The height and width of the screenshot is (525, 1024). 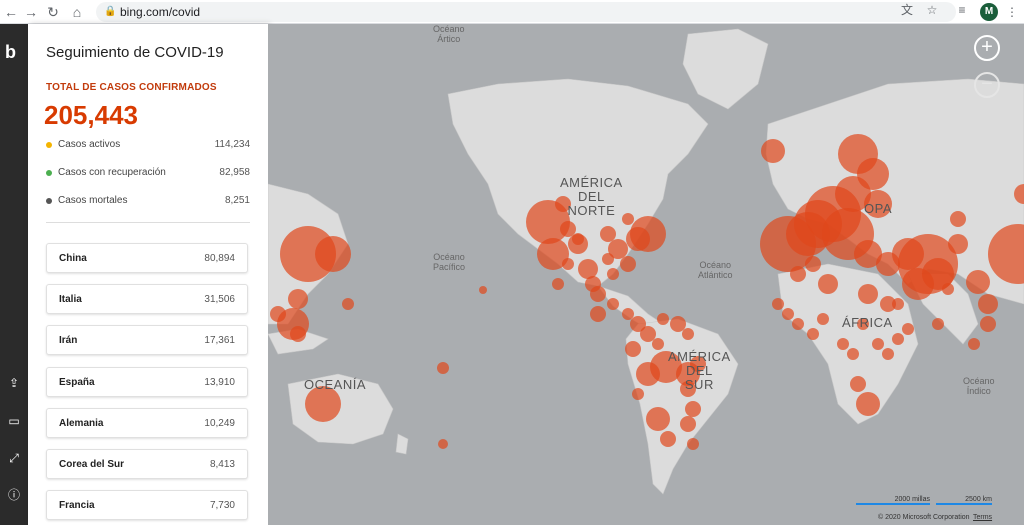 What do you see at coordinates (682, 406) in the screenshot?
I see `land-south-america` at bounding box center [682, 406].